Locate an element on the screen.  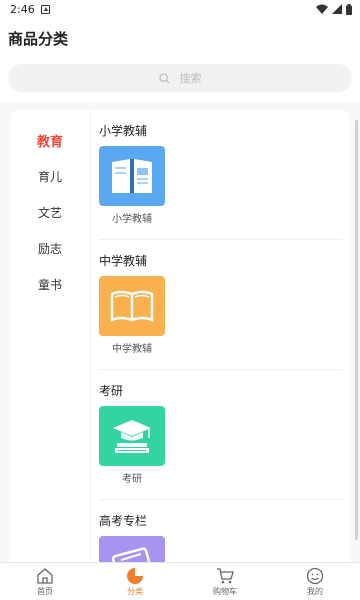
battery-icon is located at coordinates (349, 9).